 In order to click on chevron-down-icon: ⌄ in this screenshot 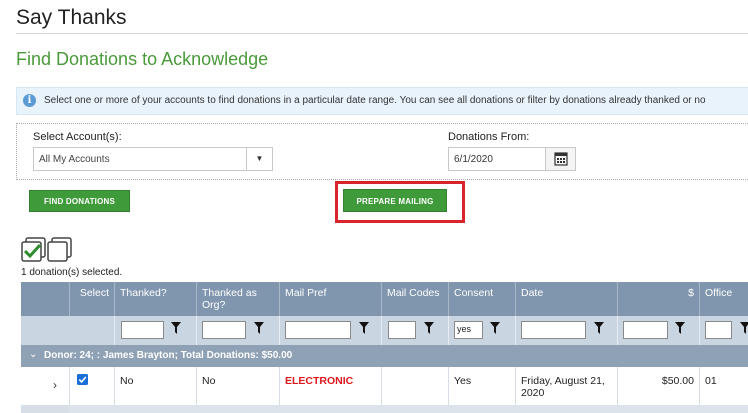, I will do `click(33, 354)`.